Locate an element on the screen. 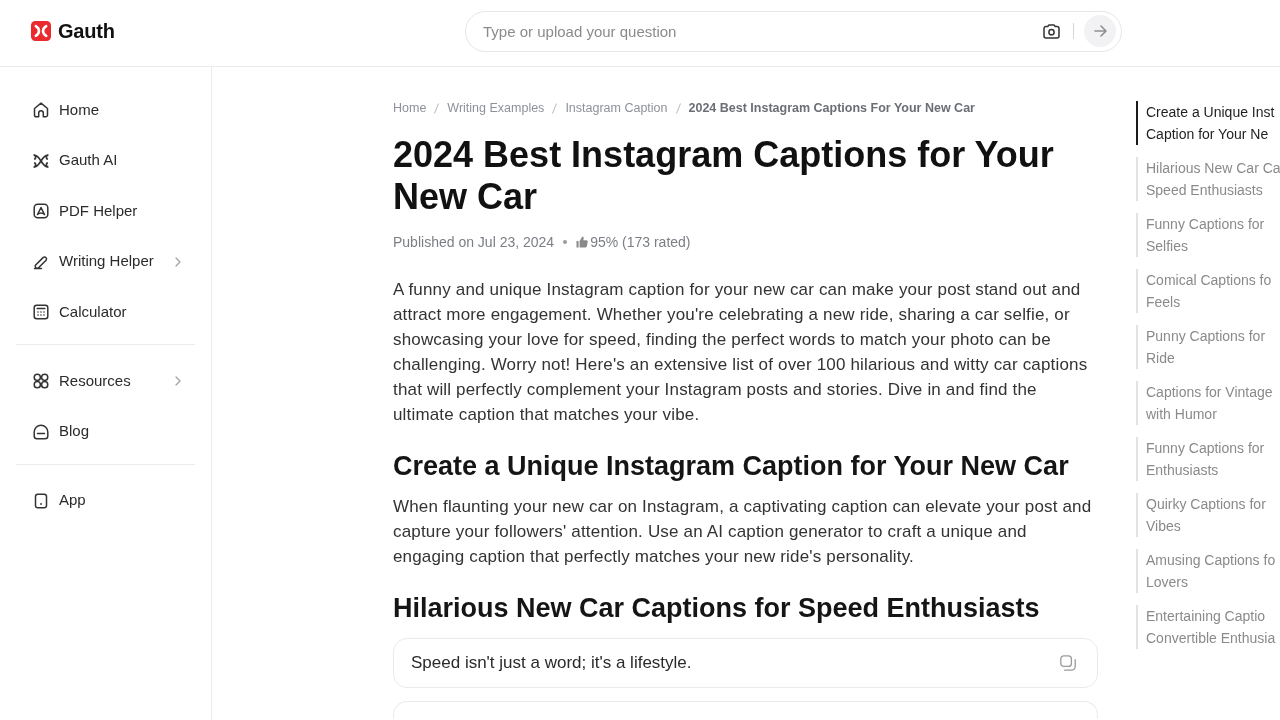  submit-button is located at coordinates (1100, 31).